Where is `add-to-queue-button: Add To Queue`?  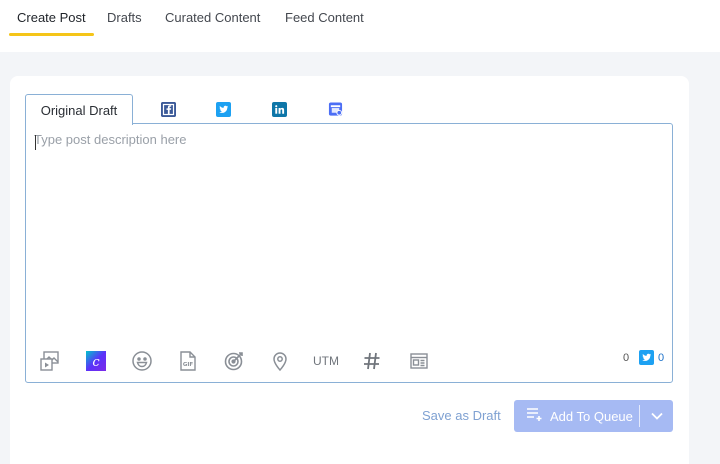 add-to-queue-button: Add To Queue is located at coordinates (593, 416).